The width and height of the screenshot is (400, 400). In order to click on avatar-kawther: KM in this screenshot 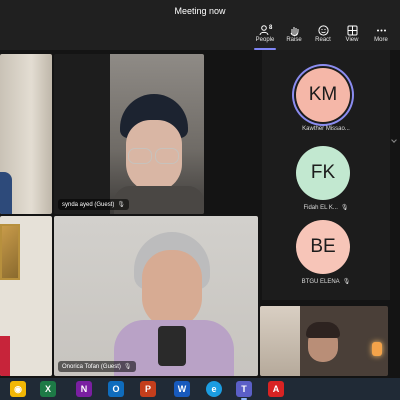, I will do `click(323, 95)`.